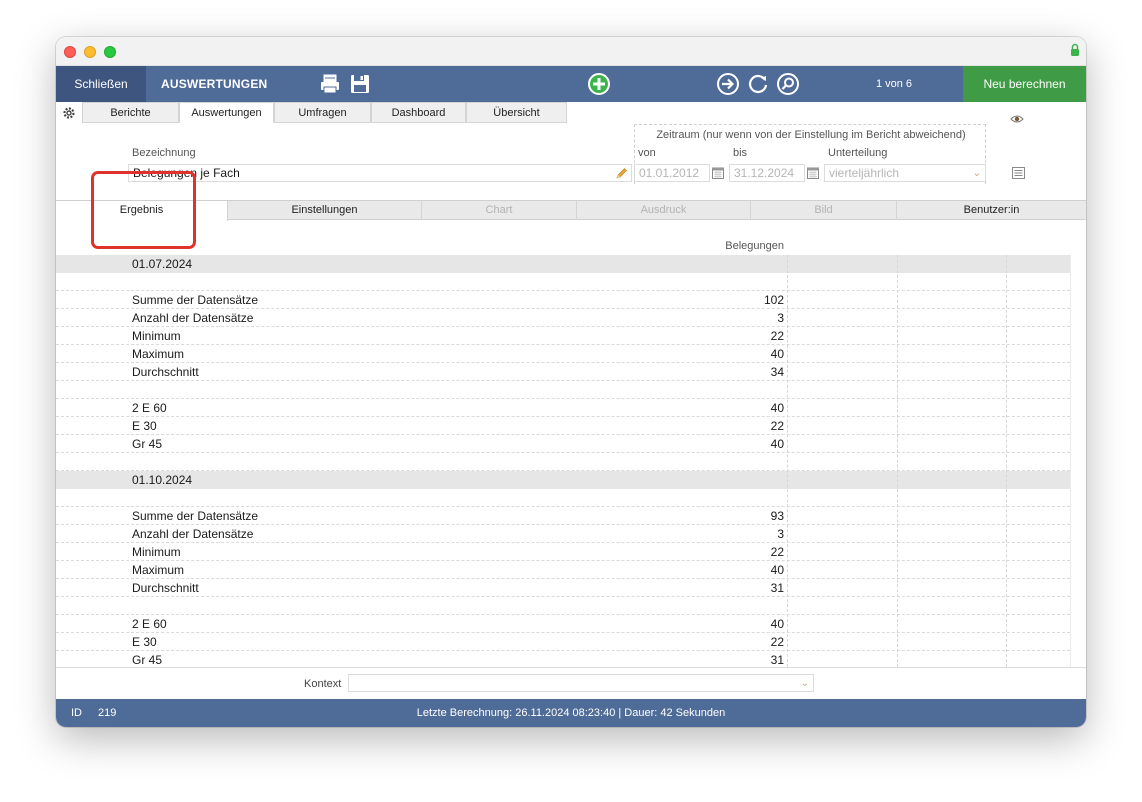 The image size is (1142, 802). I want to click on eye-icon, so click(1017, 119).